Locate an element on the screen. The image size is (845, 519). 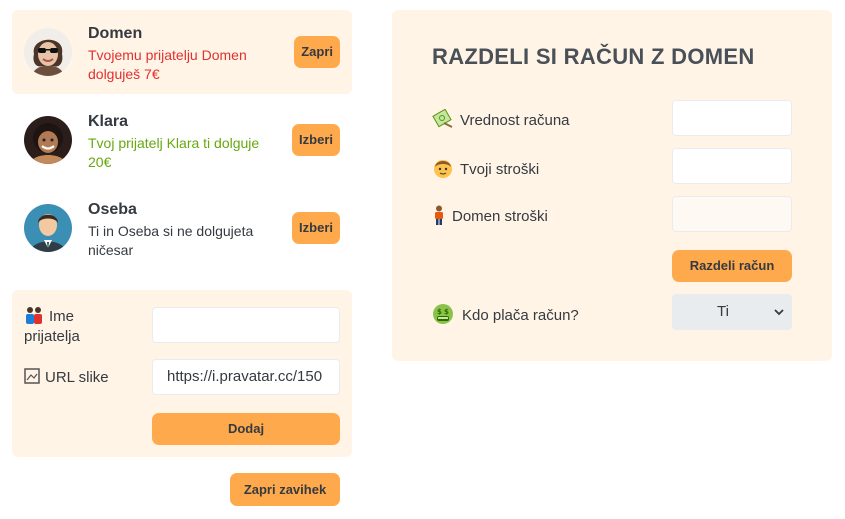
person-face-icon is located at coordinates (443, 168).